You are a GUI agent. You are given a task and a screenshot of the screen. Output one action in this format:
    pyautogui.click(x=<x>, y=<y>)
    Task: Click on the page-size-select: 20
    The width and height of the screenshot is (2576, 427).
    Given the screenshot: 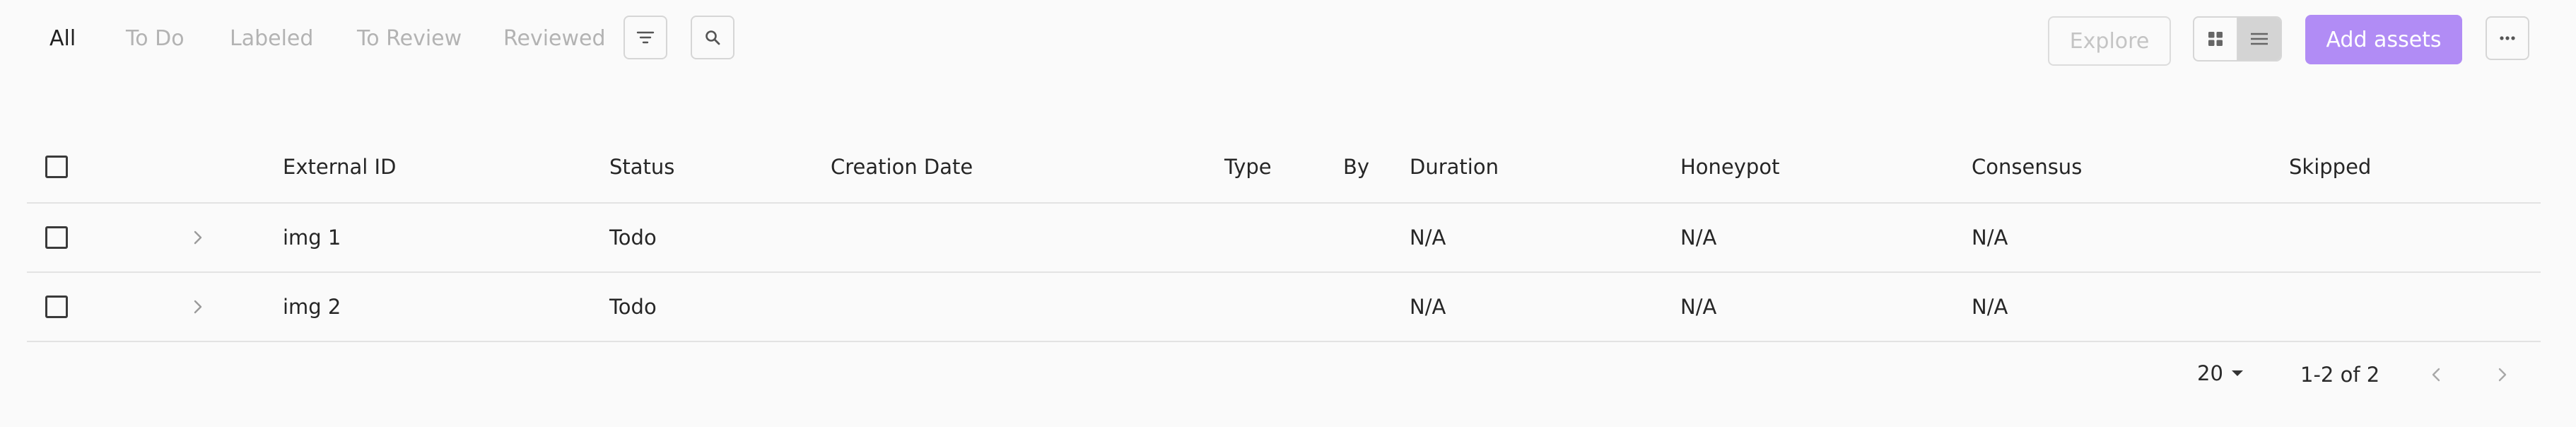 What is the action you would take?
    pyautogui.click(x=2221, y=373)
    